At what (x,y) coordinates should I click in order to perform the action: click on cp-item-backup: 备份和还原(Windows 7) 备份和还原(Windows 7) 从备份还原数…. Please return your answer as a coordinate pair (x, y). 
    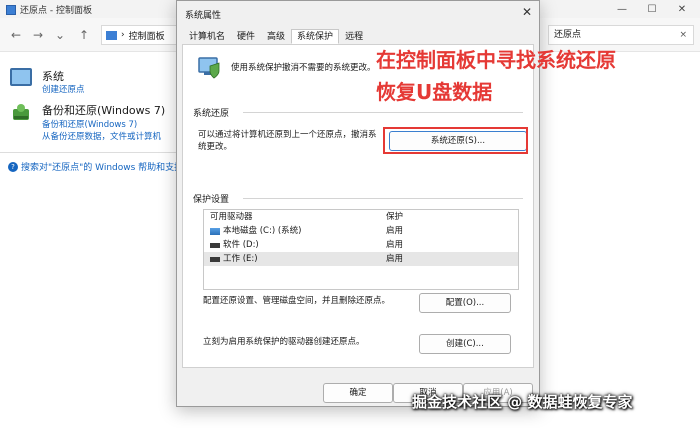
    Looking at the image, I should click on (87, 122).